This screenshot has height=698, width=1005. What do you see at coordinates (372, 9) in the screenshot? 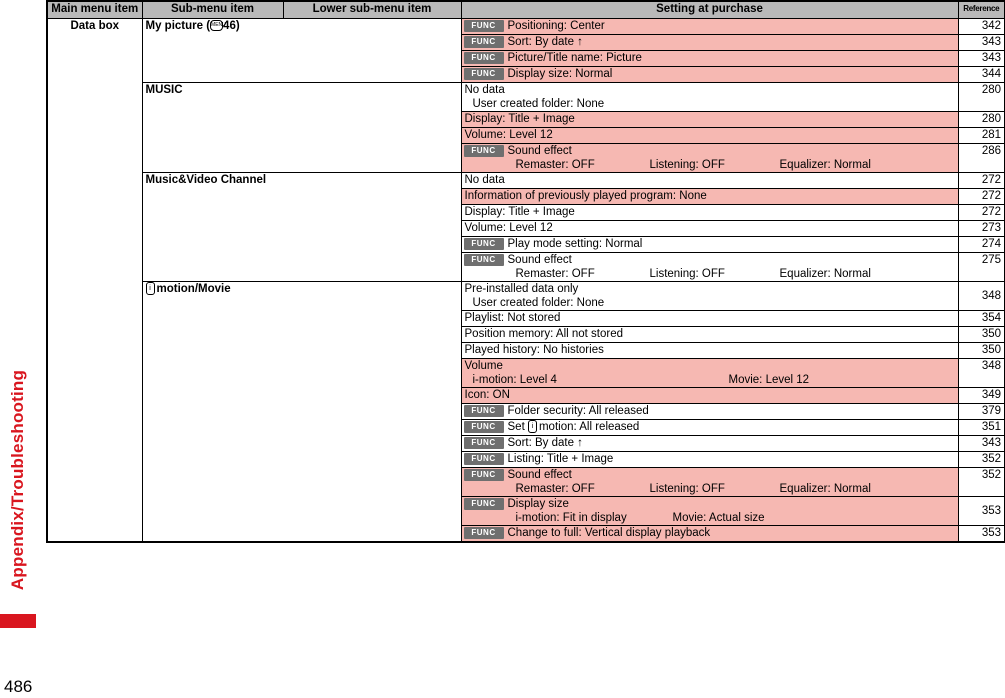
I see `header-lower-sub-menu: Lower sub-menu item` at bounding box center [372, 9].